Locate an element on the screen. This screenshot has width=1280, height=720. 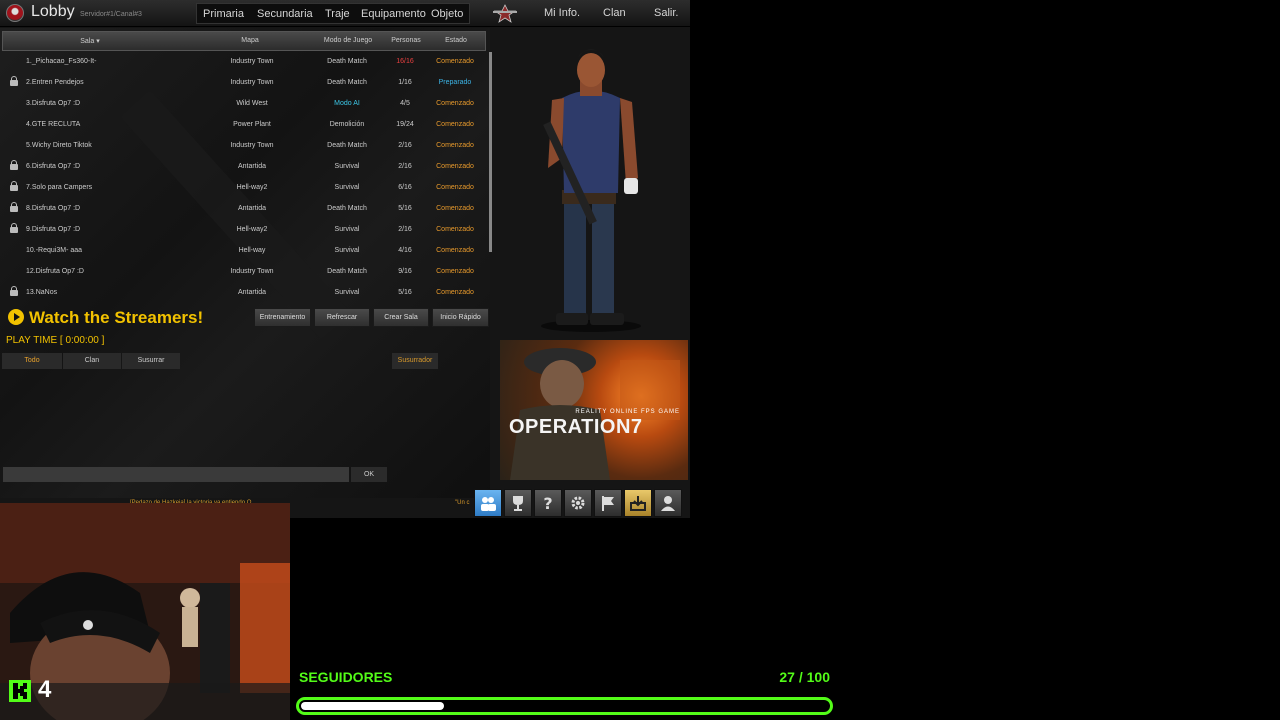
character-preview is located at coordinates (591, 182).